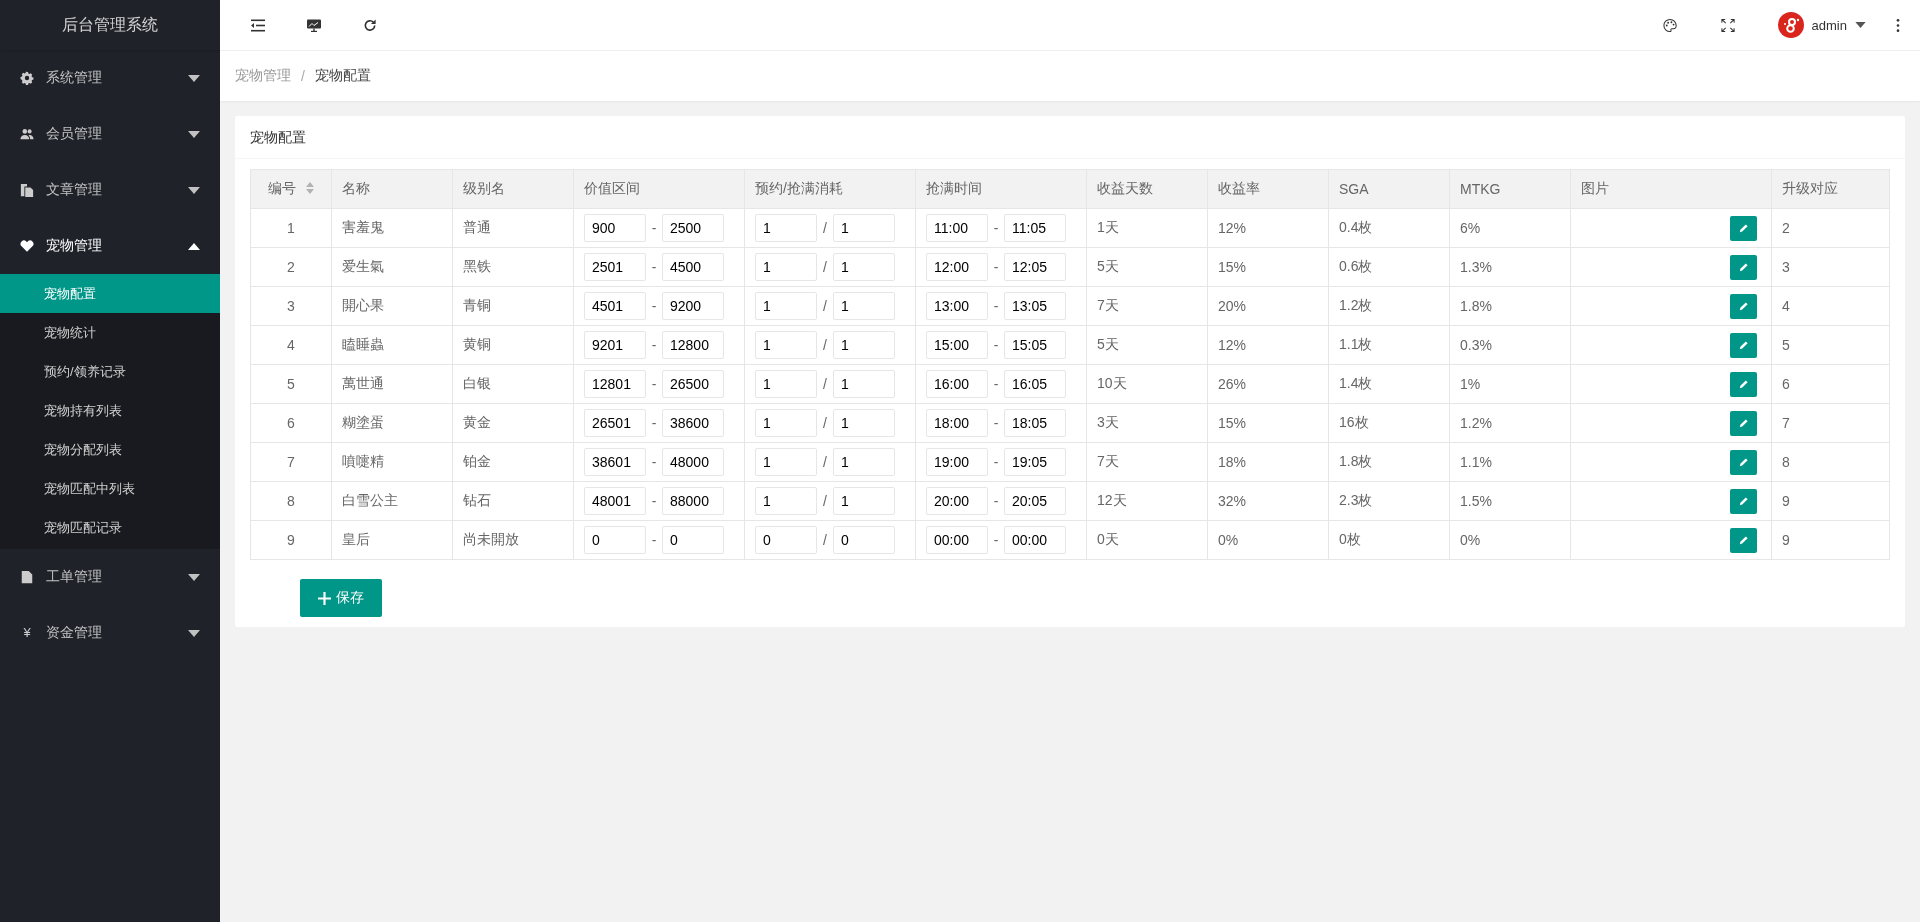 The height and width of the screenshot is (922, 1920). What do you see at coordinates (693, 306) in the screenshot?
I see `input-field: 9200` at bounding box center [693, 306].